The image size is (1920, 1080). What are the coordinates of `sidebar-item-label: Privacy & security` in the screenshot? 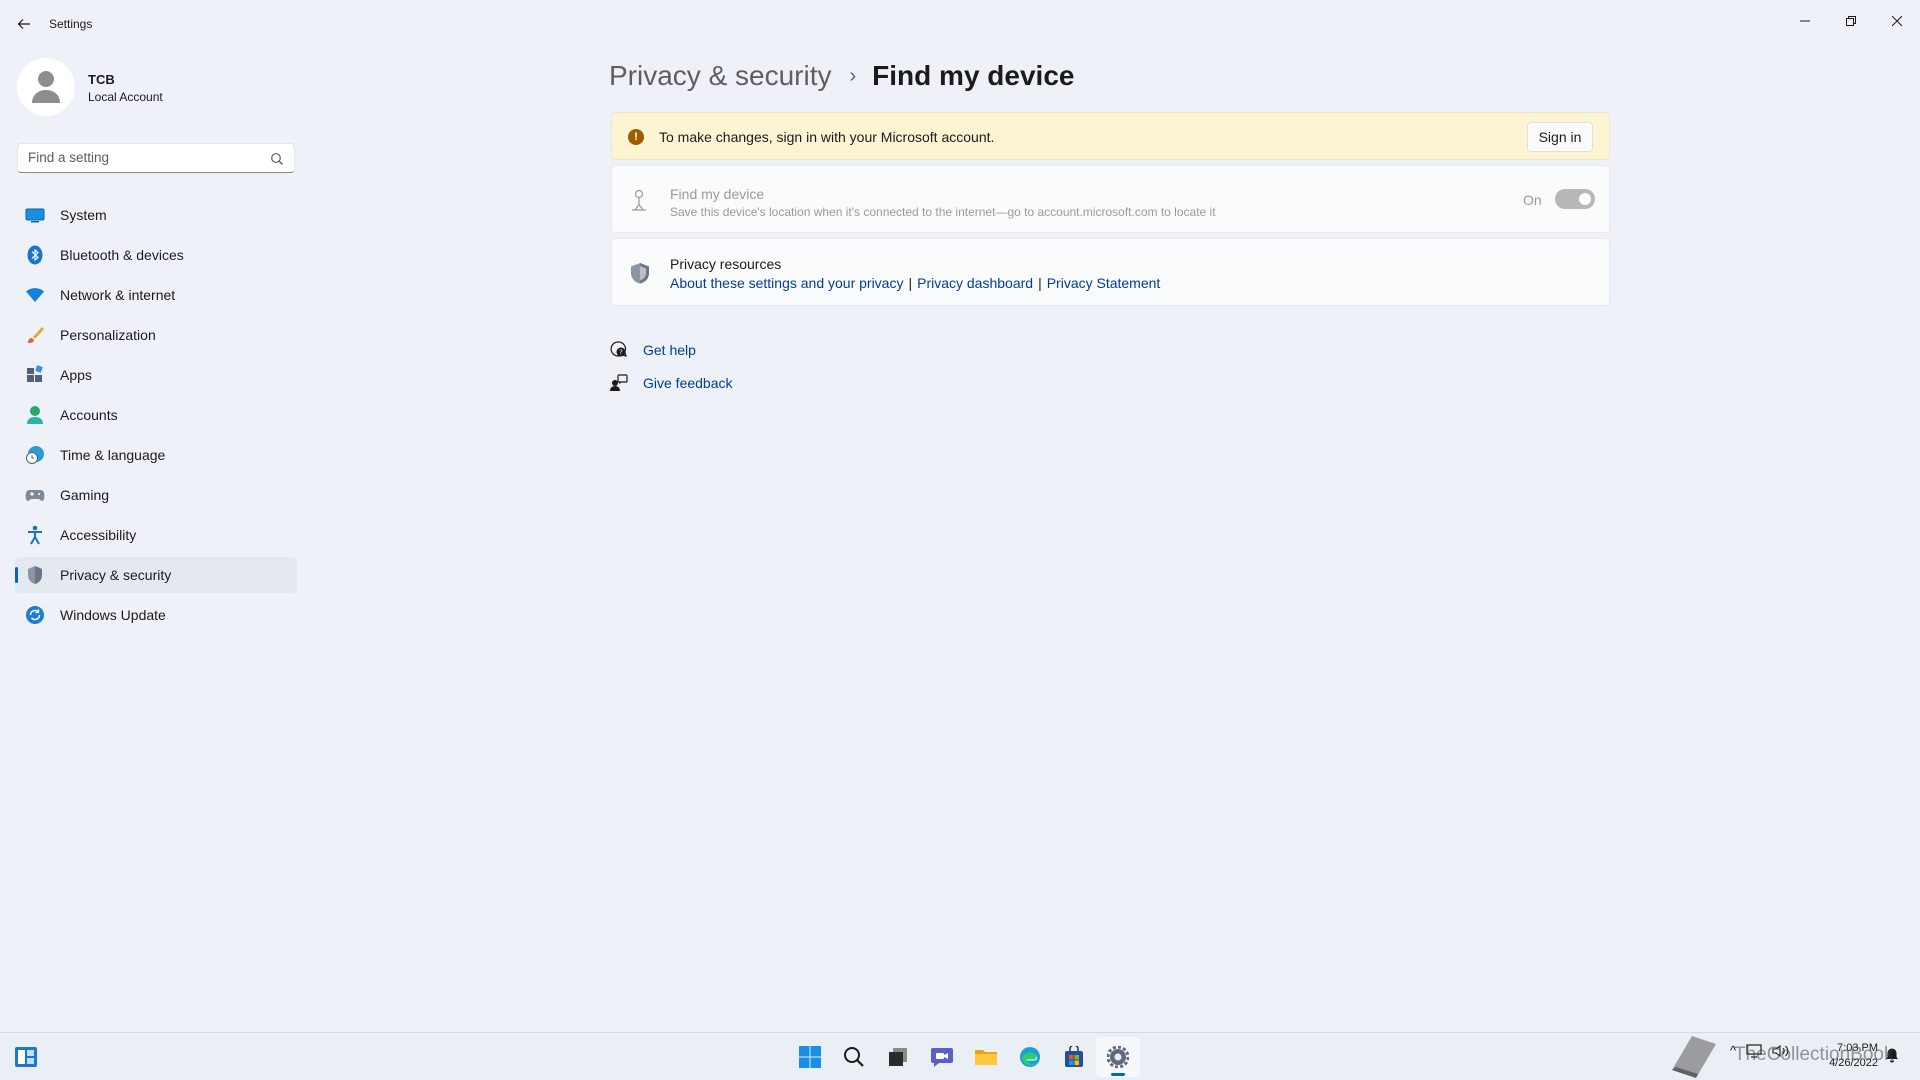 It's located at (116, 575).